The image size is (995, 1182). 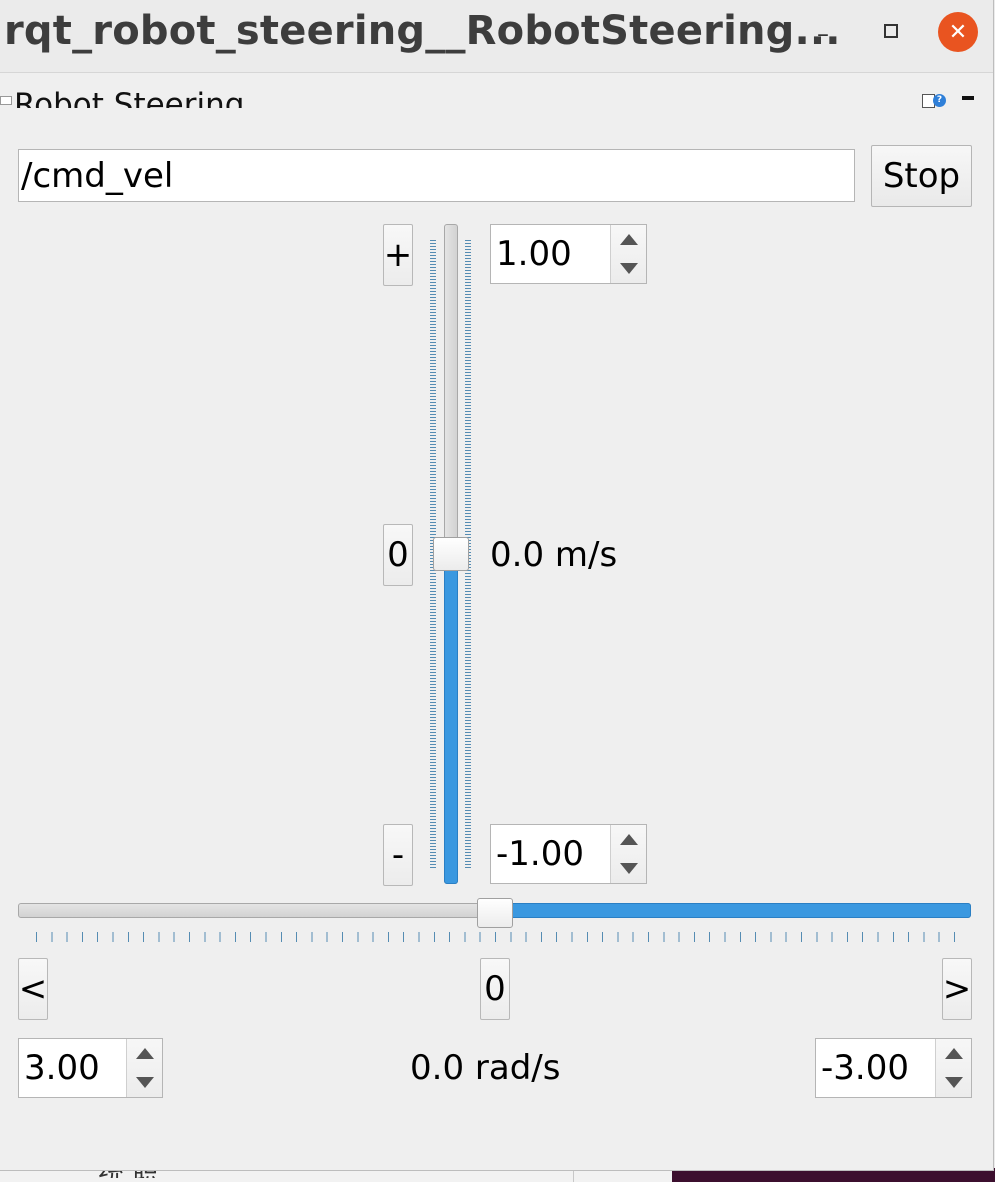 I want to click on stop-button: Stop, so click(x=921, y=176).